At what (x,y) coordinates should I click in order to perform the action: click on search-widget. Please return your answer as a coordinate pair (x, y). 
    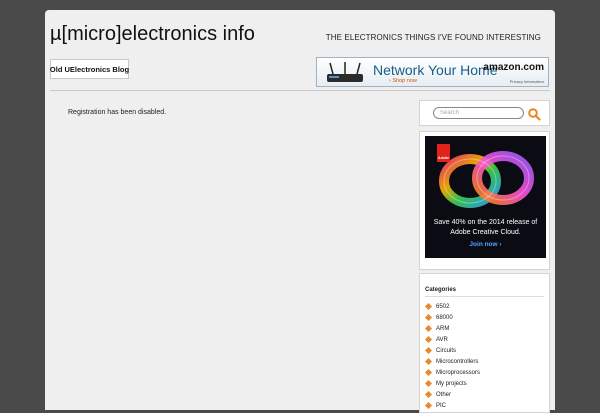
    Looking at the image, I should click on (484, 113).